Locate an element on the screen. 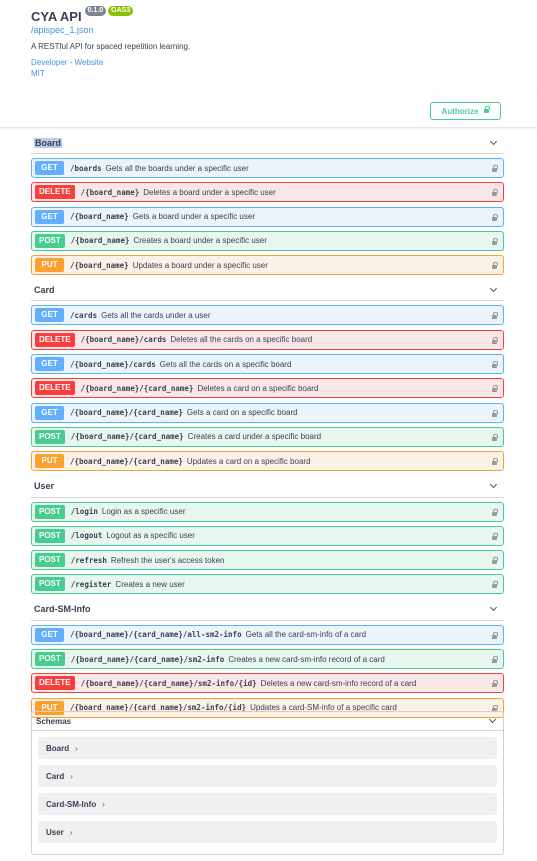  schemas-title: Schemas is located at coordinates (54, 721).